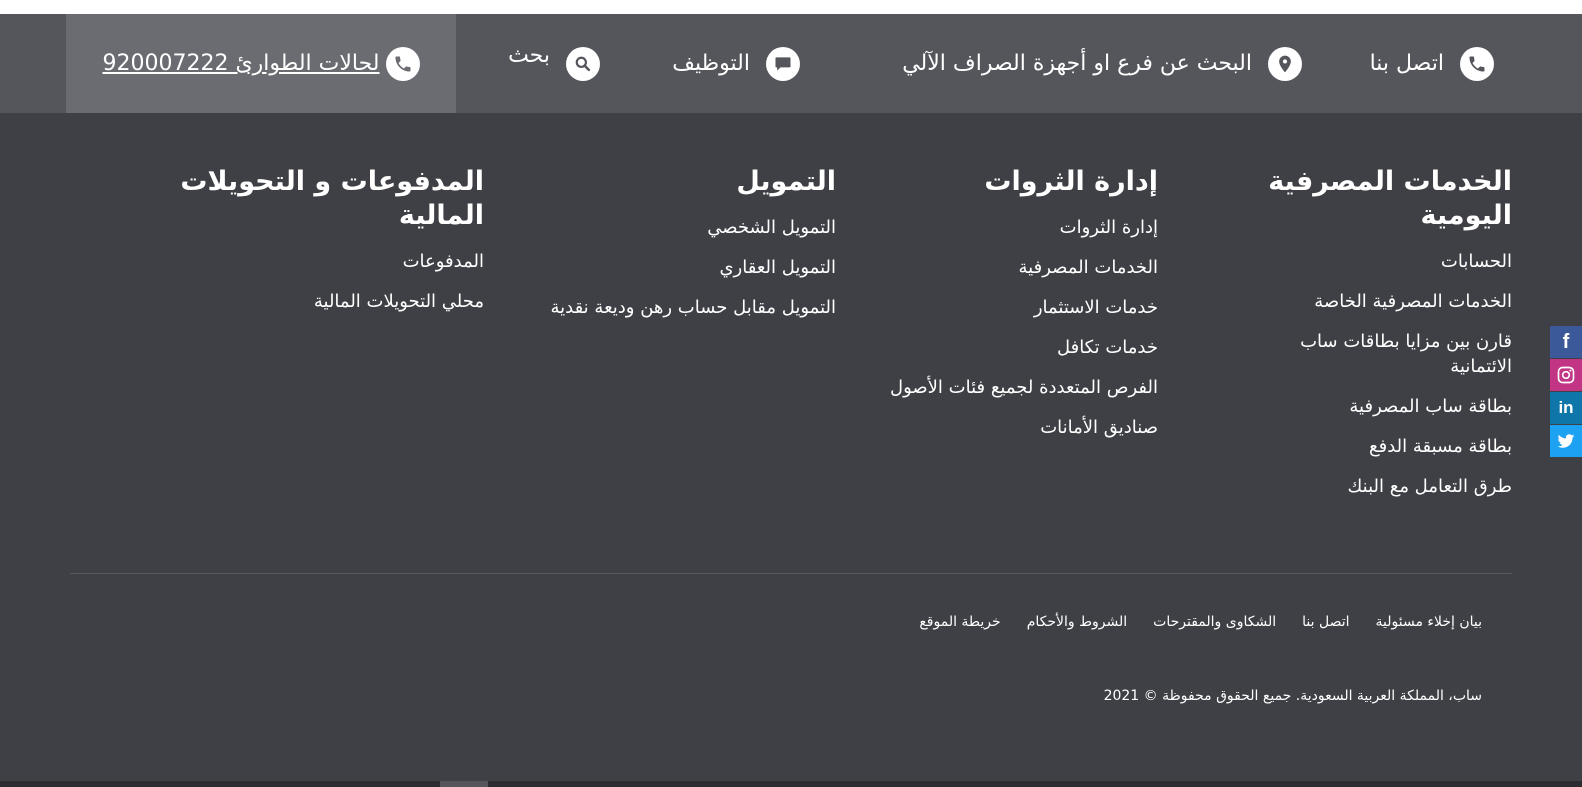 The height and width of the screenshot is (787, 1582). Describe the element at coordinates (1325, 622) in the screenshot. I see `contact-us-link: اتصل بنا` at that location.